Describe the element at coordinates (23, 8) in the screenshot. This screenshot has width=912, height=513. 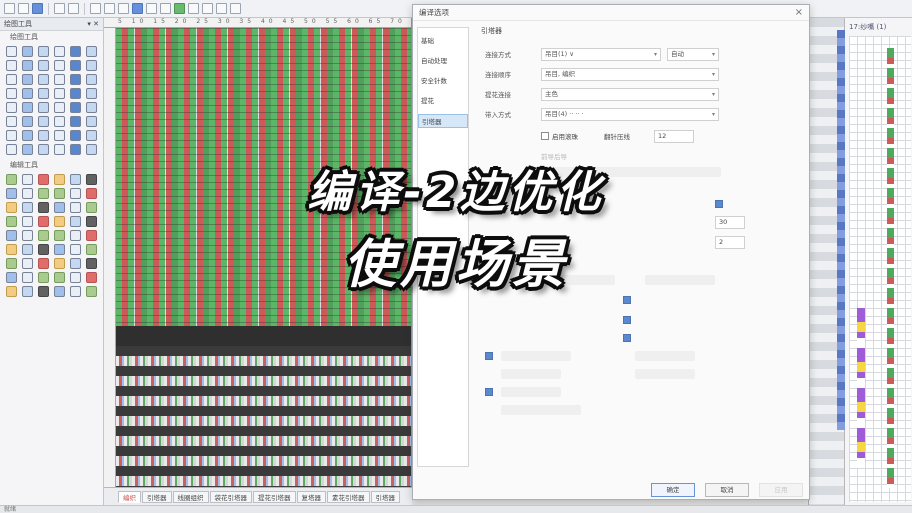
I see `open-file-icon` at that location.